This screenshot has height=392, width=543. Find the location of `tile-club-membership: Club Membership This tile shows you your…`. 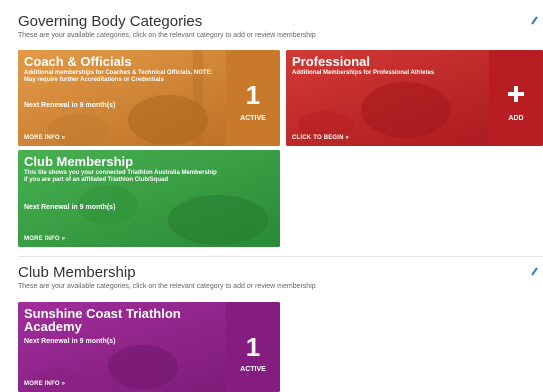

tile-club-membership: Club Membership This tile shows you your… is located at coordinates (149, 198).